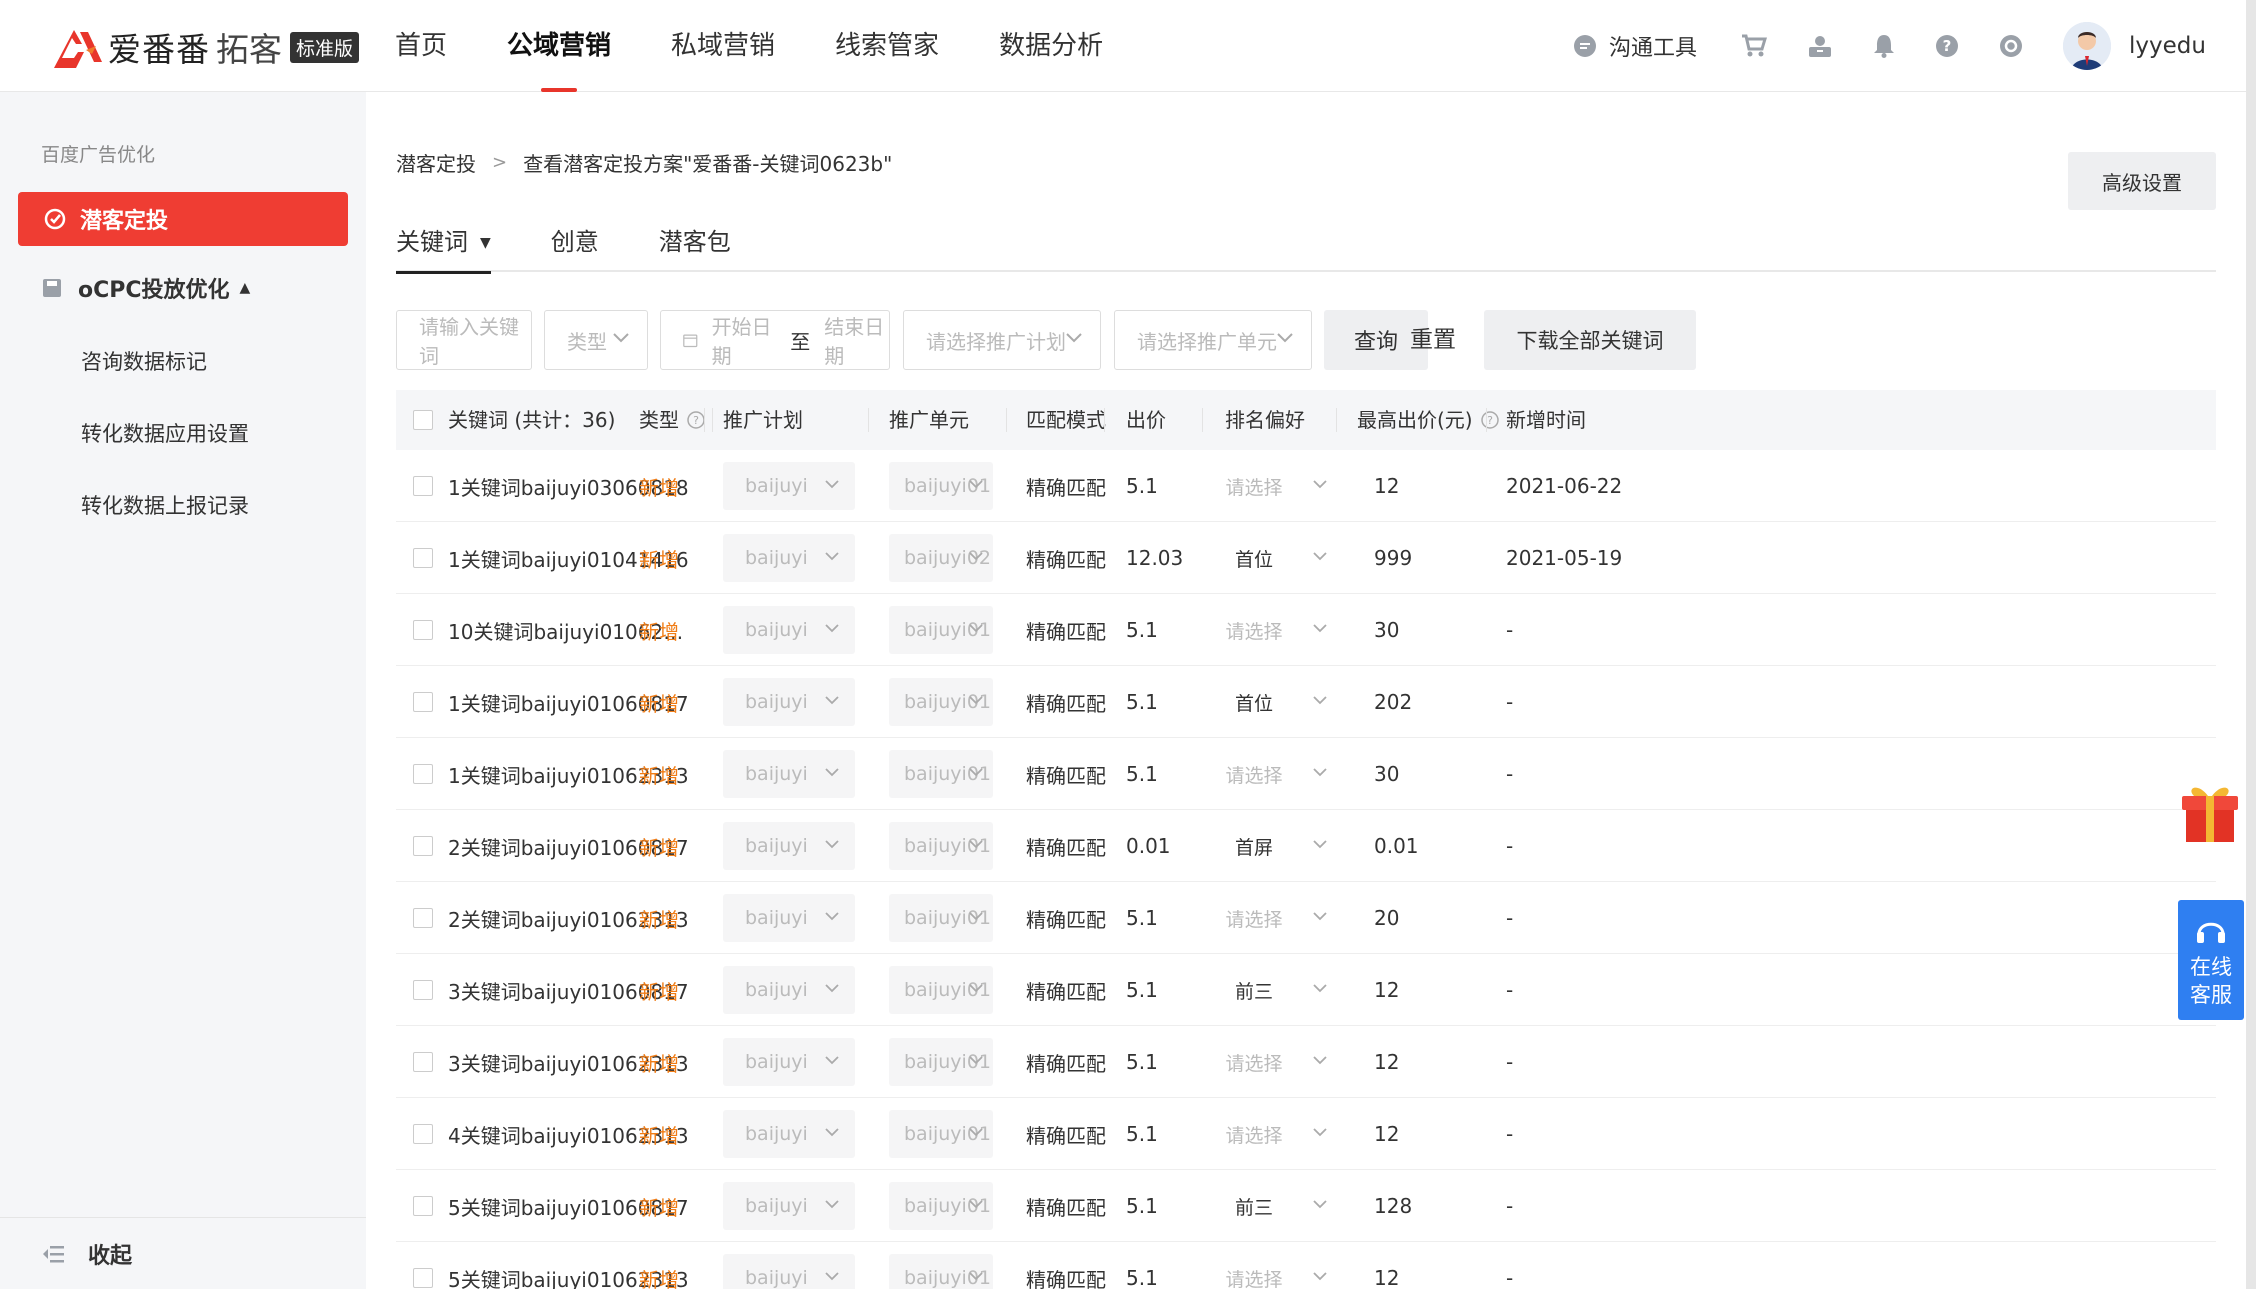 The width and height of the screenshot is (2256, 1289). Describe the element at coordinates (146, 288) in the screenshot. I see `sidebar-group-ocpc: oCPC投放优化 ▲` at that location.